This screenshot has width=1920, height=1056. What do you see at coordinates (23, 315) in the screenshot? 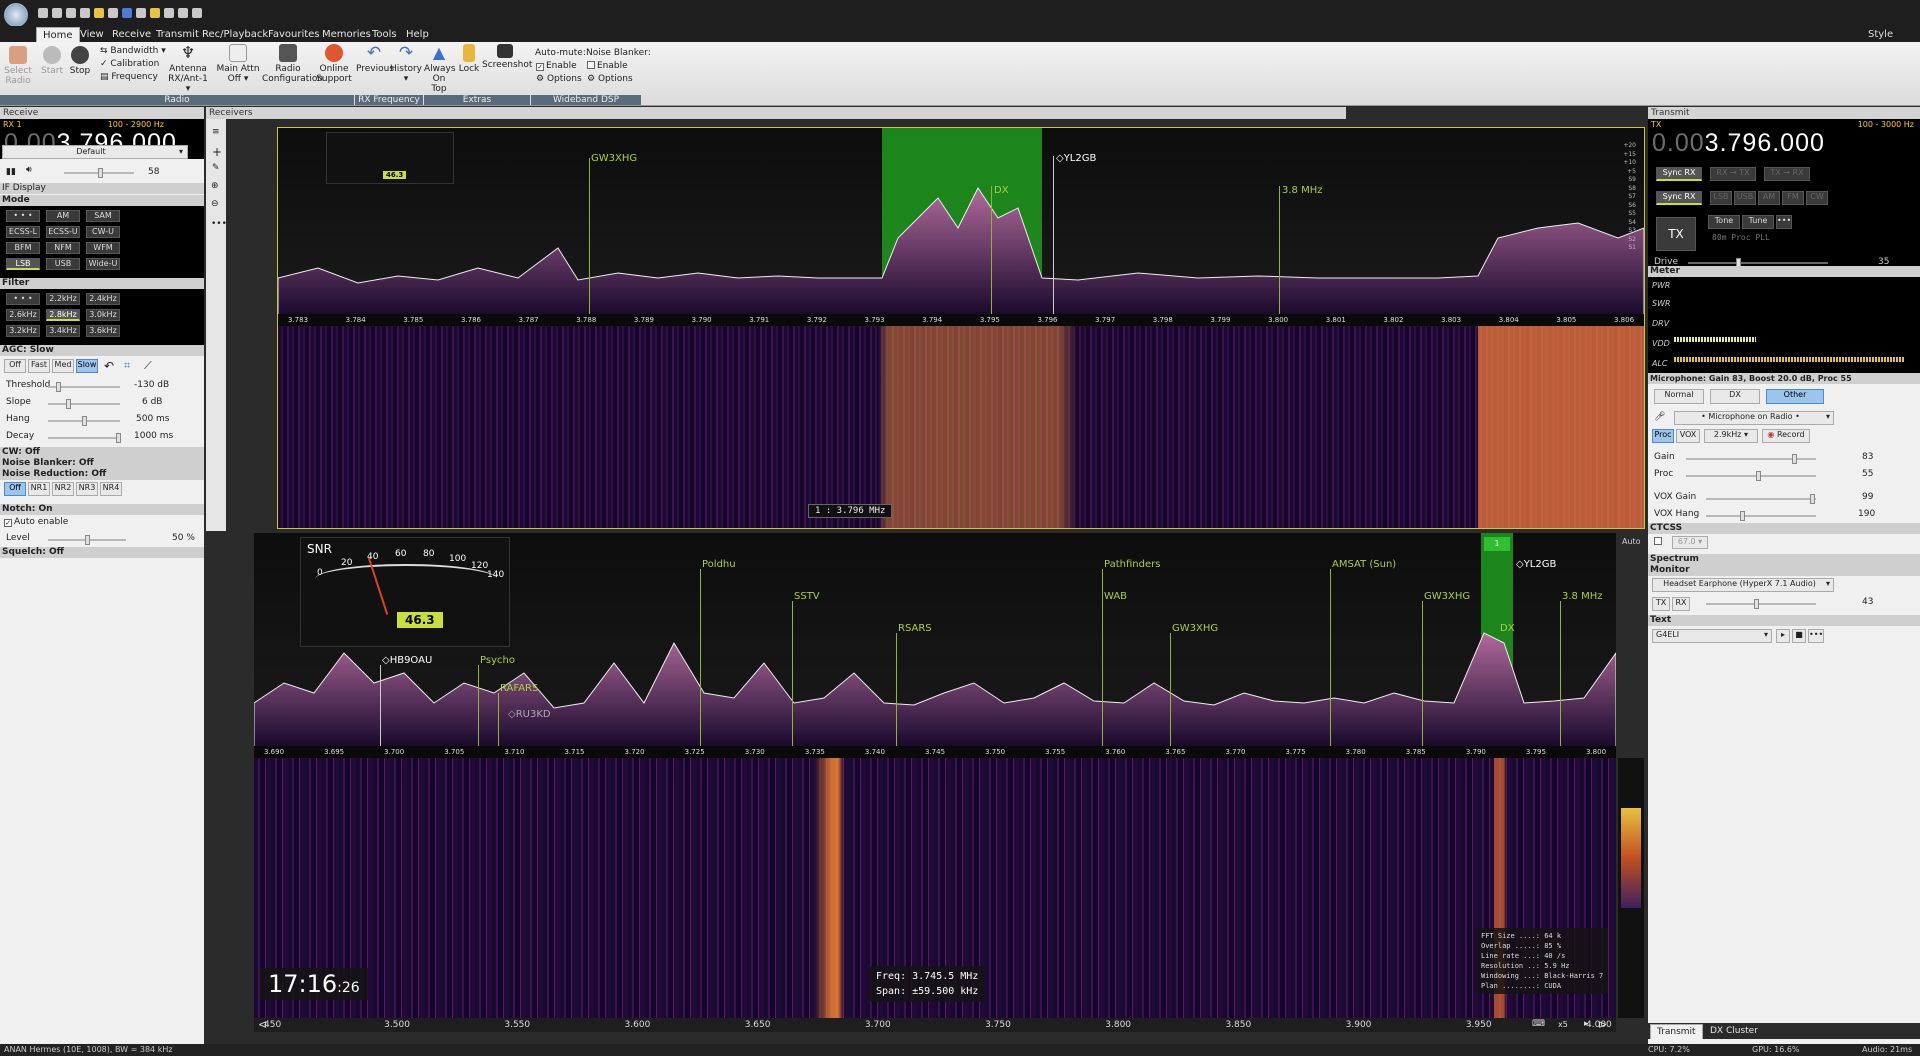
I see `filter-2.6k-button: 2.6kHz` at bounding box center [23, 315].